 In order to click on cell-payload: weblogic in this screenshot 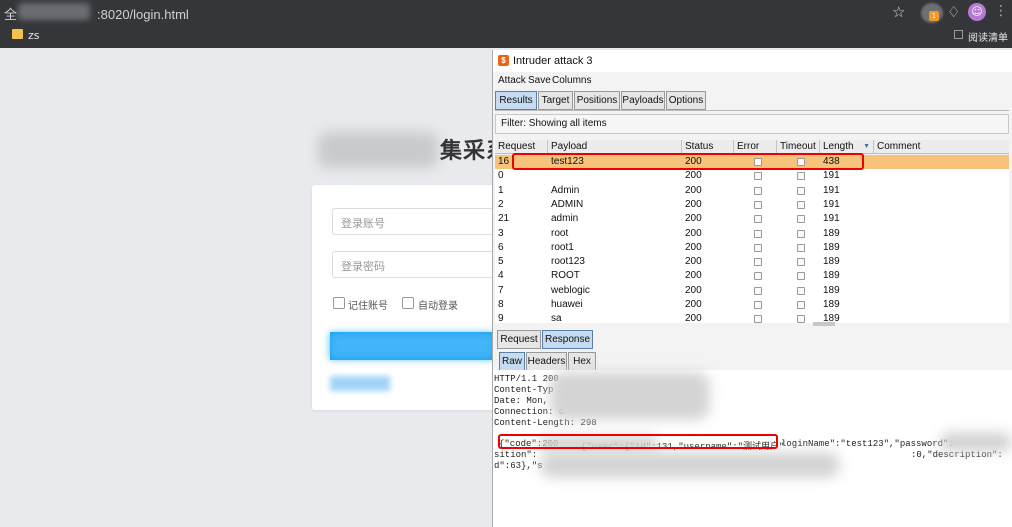, I will do `click(570, 290)`.